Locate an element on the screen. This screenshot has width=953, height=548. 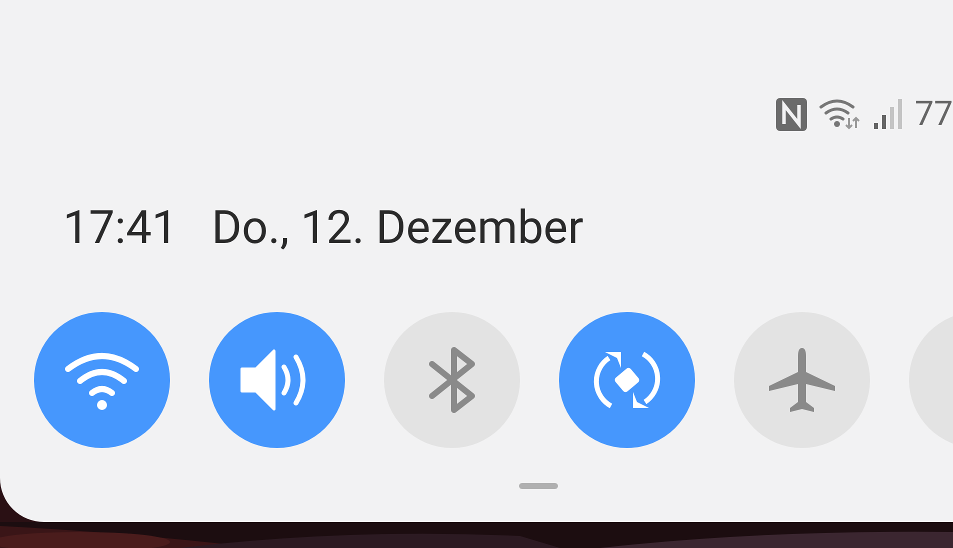
nfc-icon is located at coordinates (791, 114).